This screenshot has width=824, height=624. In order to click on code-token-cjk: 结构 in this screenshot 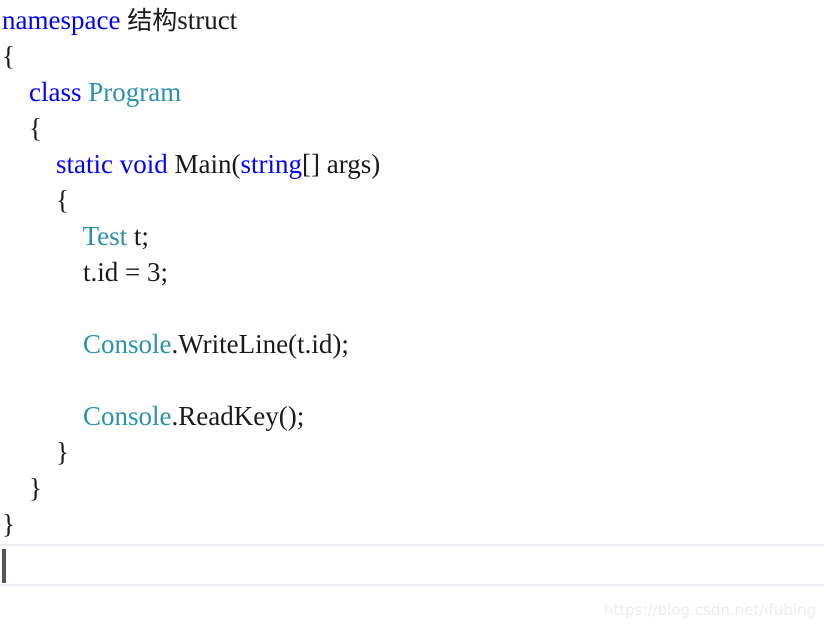, I will do `click(152, 20)`.